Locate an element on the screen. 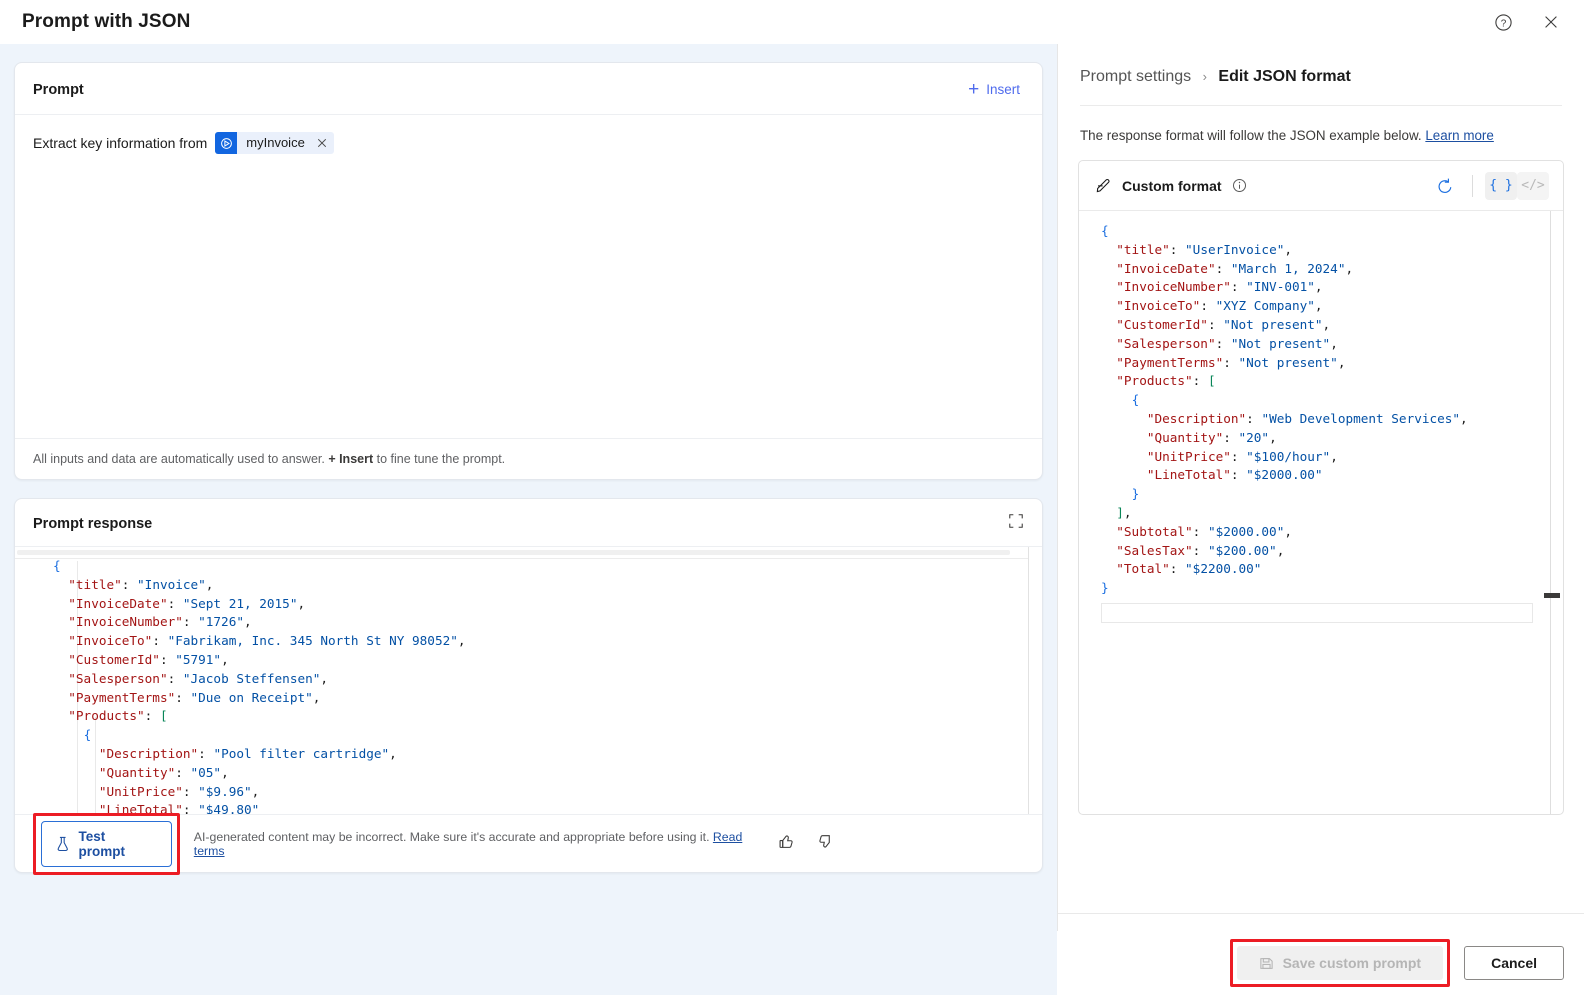  expand-icon is located at coordinates (1016, 523).